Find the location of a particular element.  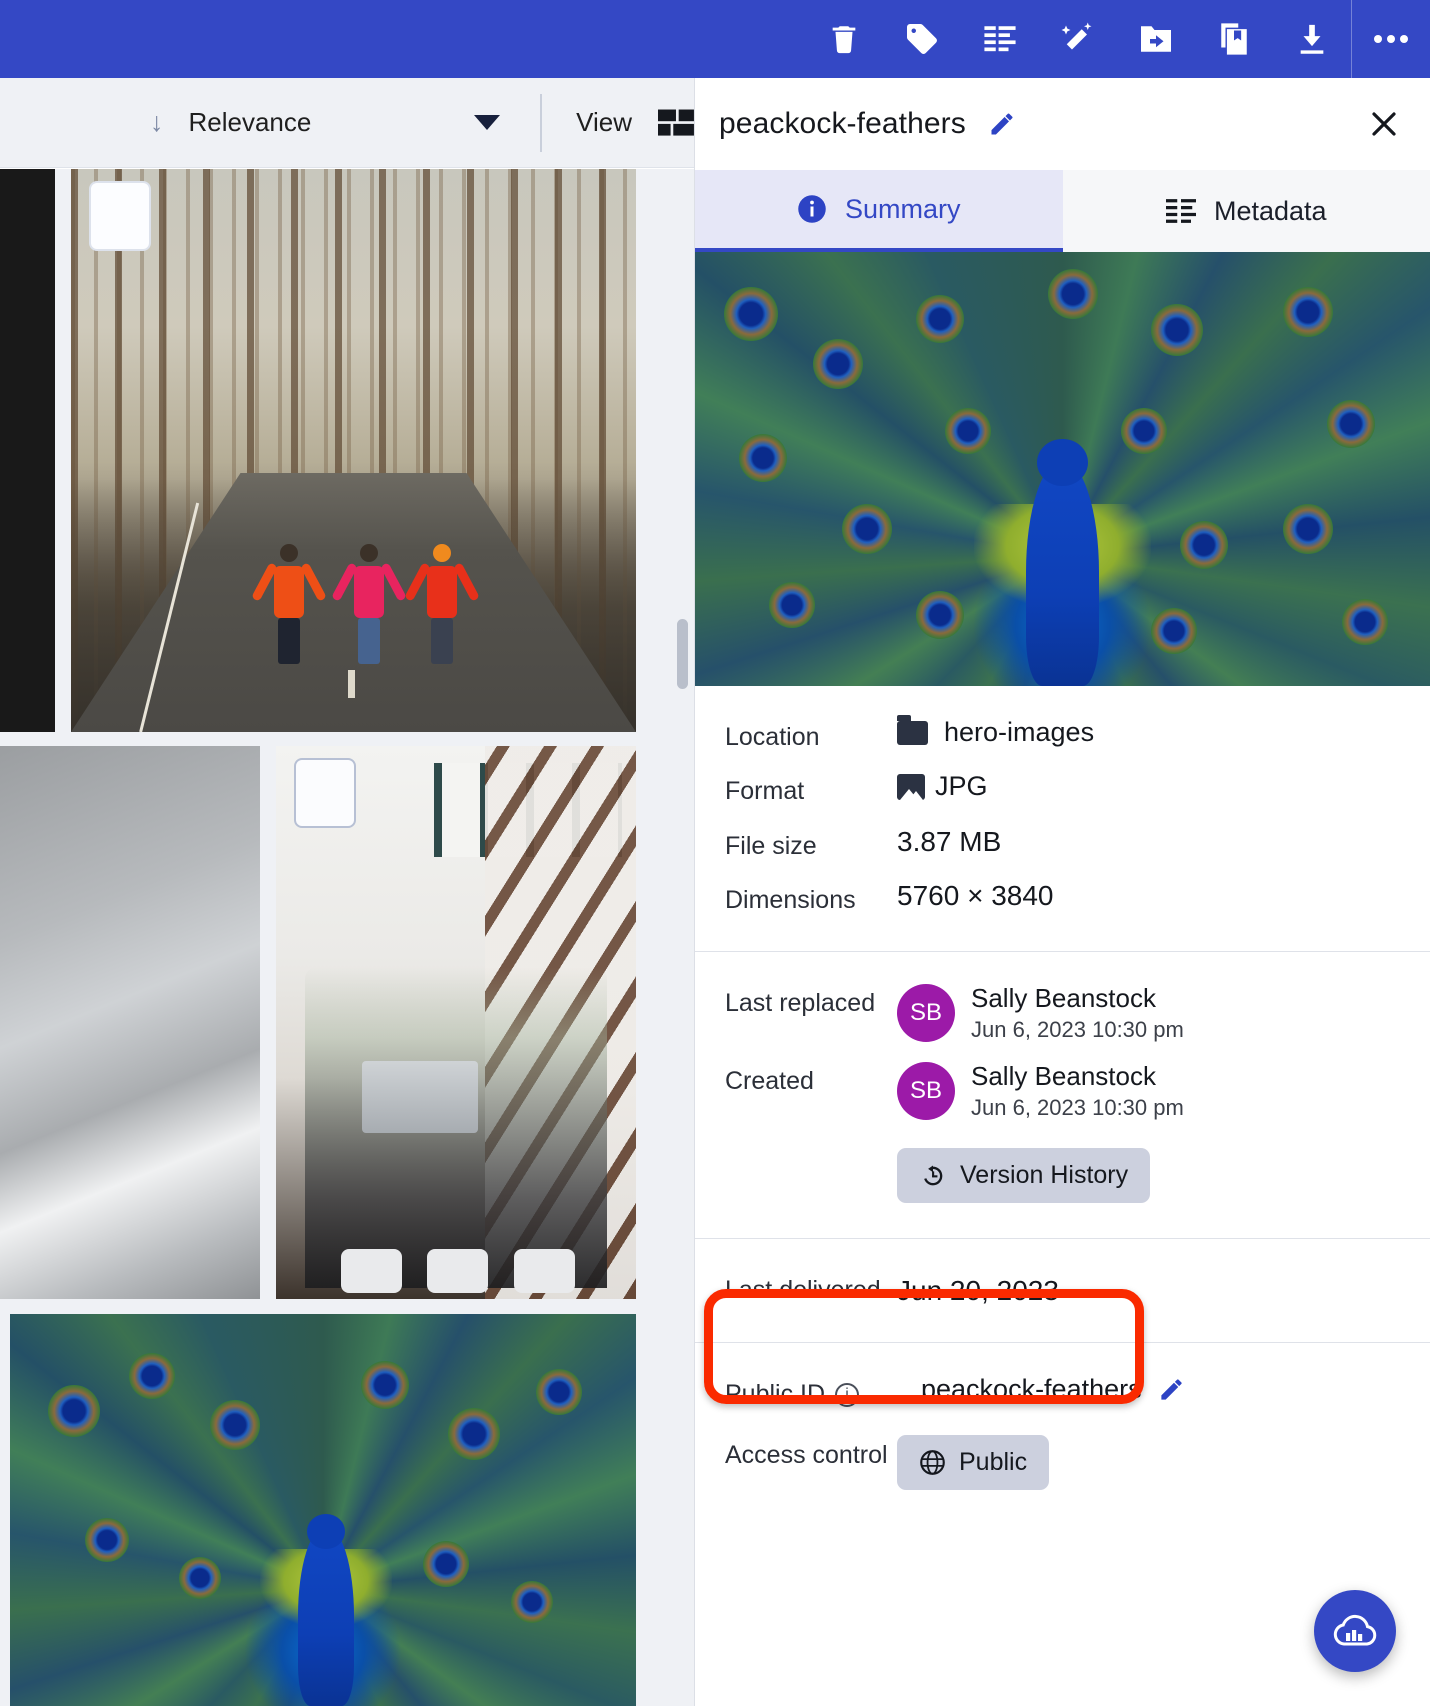

peacock-feathers-image is located at coordinates (323, 1510).